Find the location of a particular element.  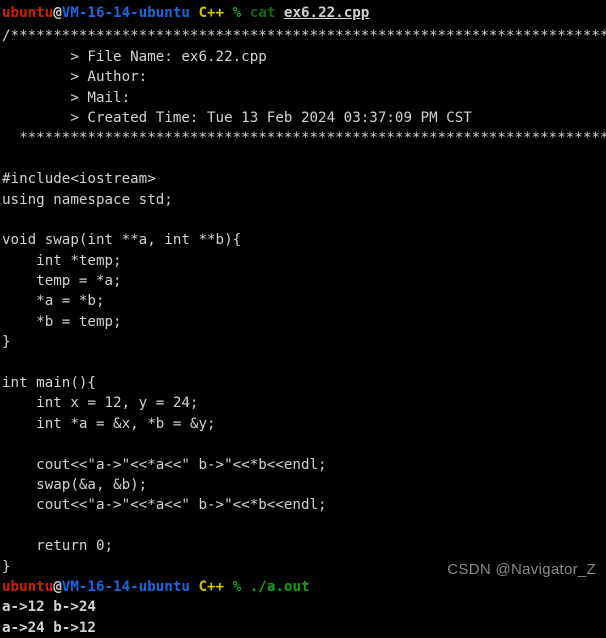

watermark-label: CSDN @Navigator_Z is located at coordinates (521, 569).